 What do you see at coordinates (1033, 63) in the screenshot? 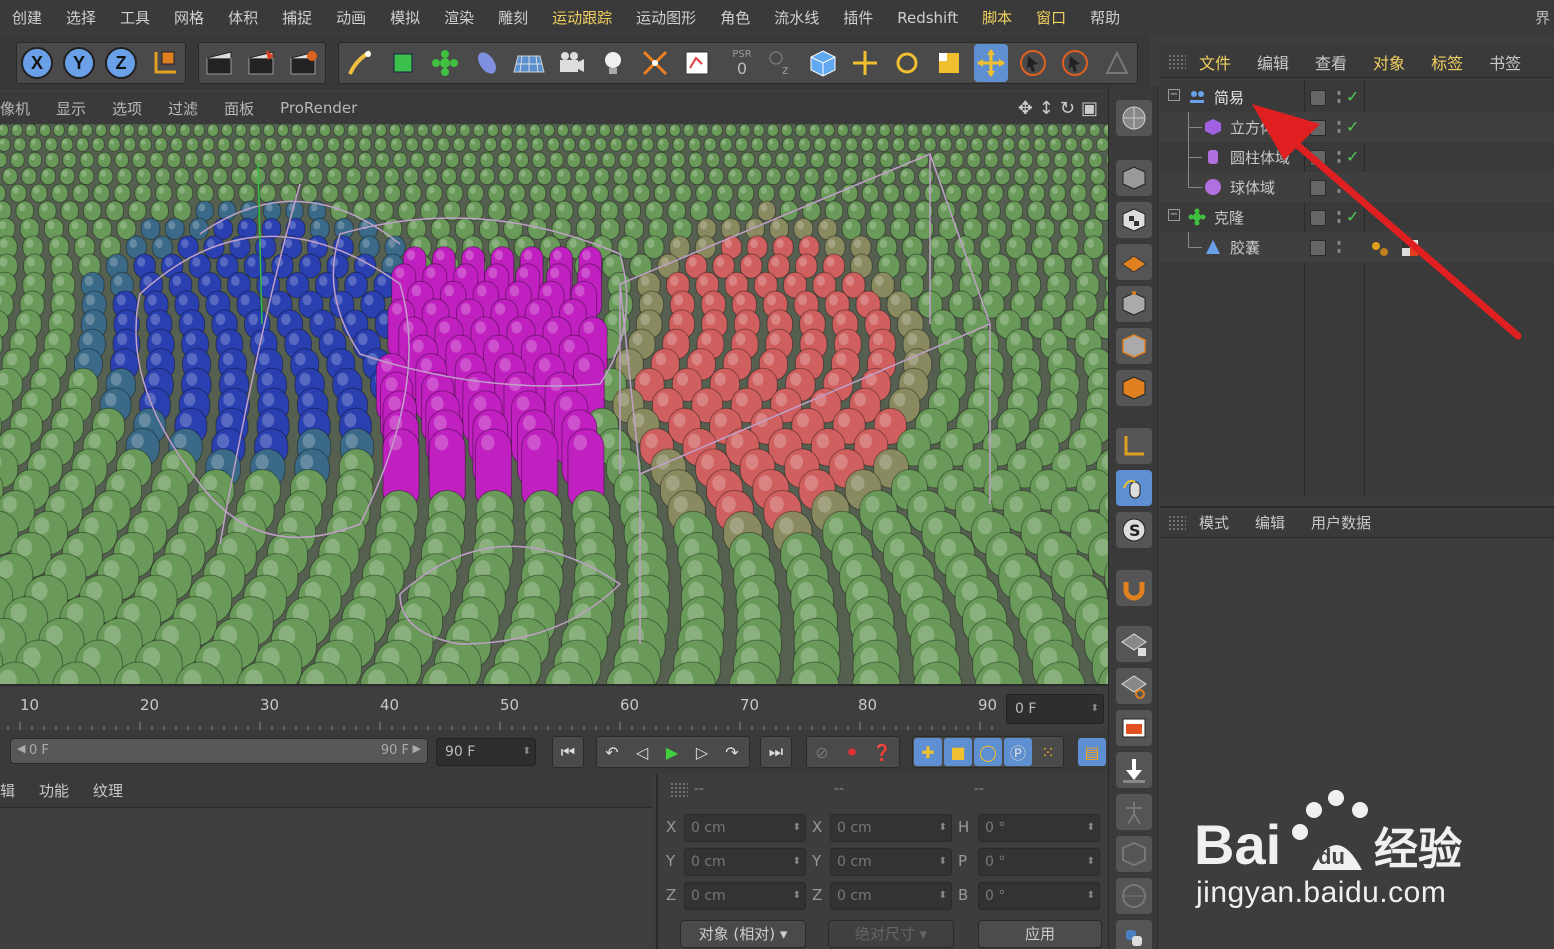
I see `live-selection-button` at bounding box center [1033, 63].